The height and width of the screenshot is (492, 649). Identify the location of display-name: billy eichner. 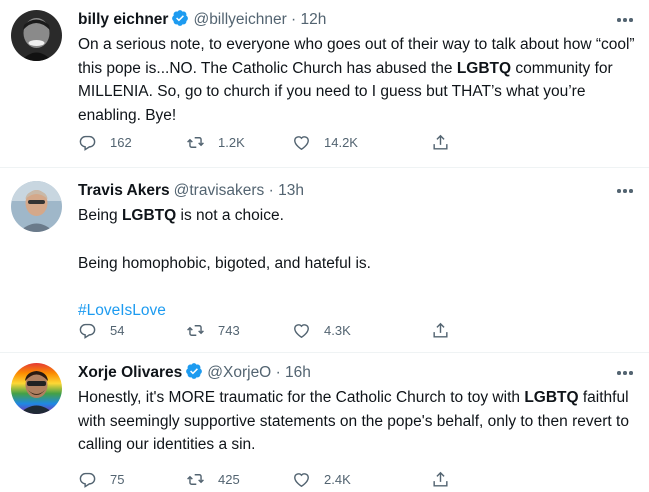
(123, 19).